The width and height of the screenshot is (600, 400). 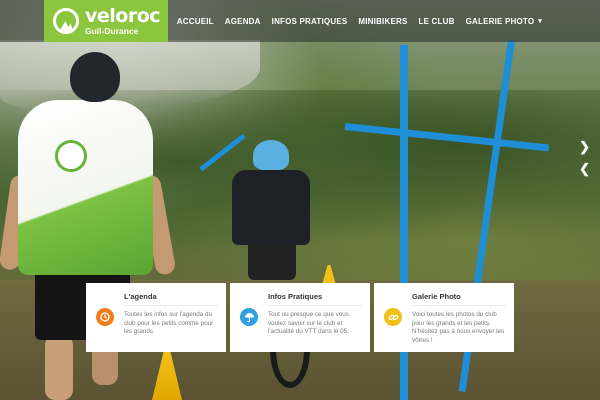 I want to click on card-title: Galerie Photo, so click(x=459, y=299).